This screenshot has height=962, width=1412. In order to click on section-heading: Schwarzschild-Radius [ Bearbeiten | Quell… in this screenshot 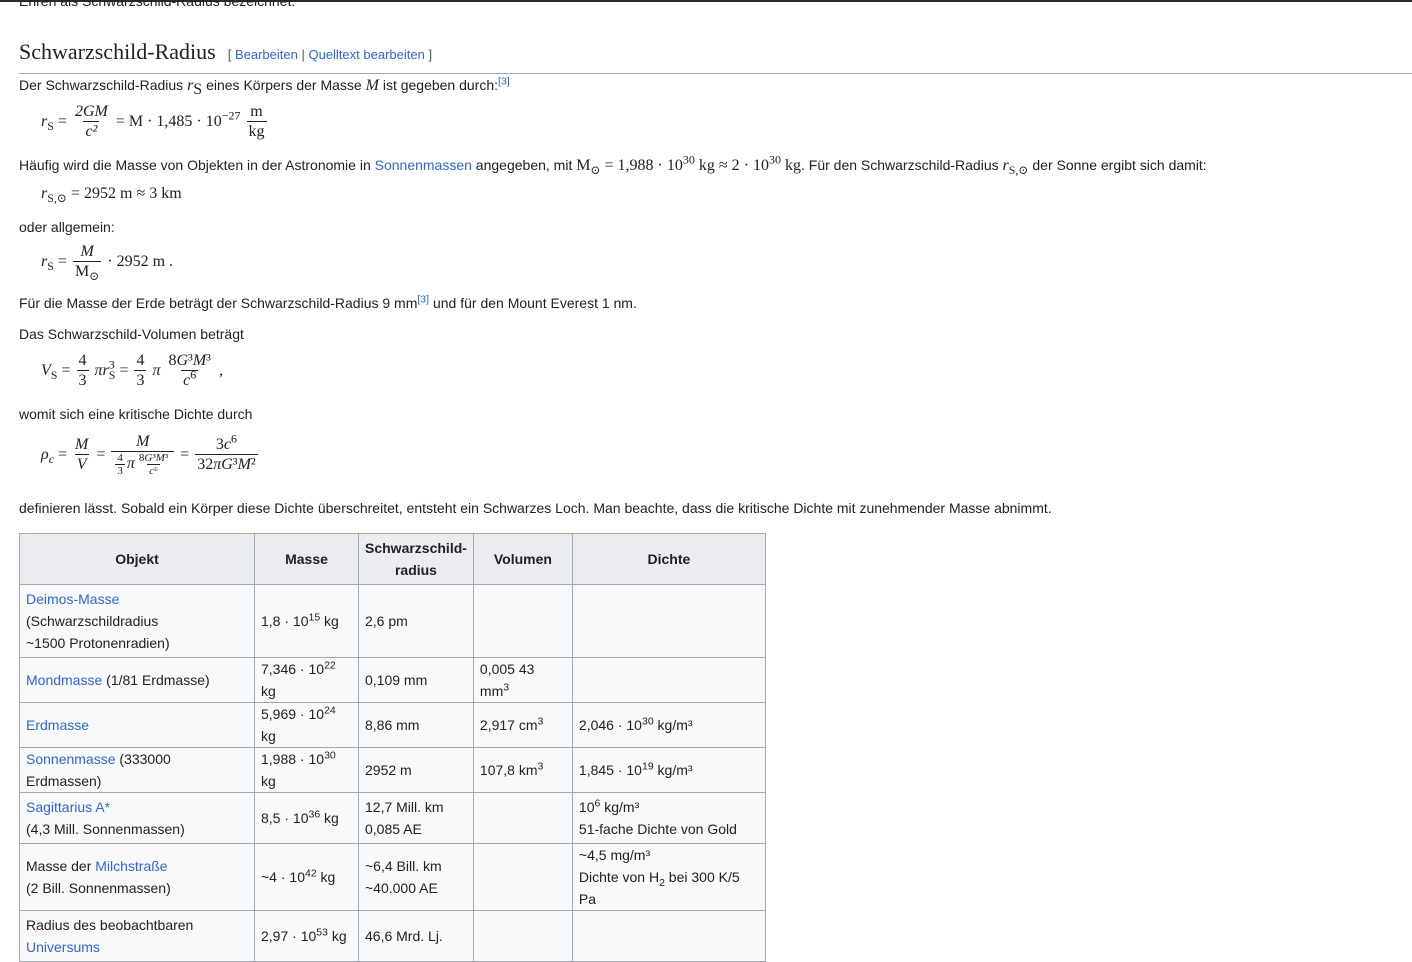, I will do `click(715, 56)`.